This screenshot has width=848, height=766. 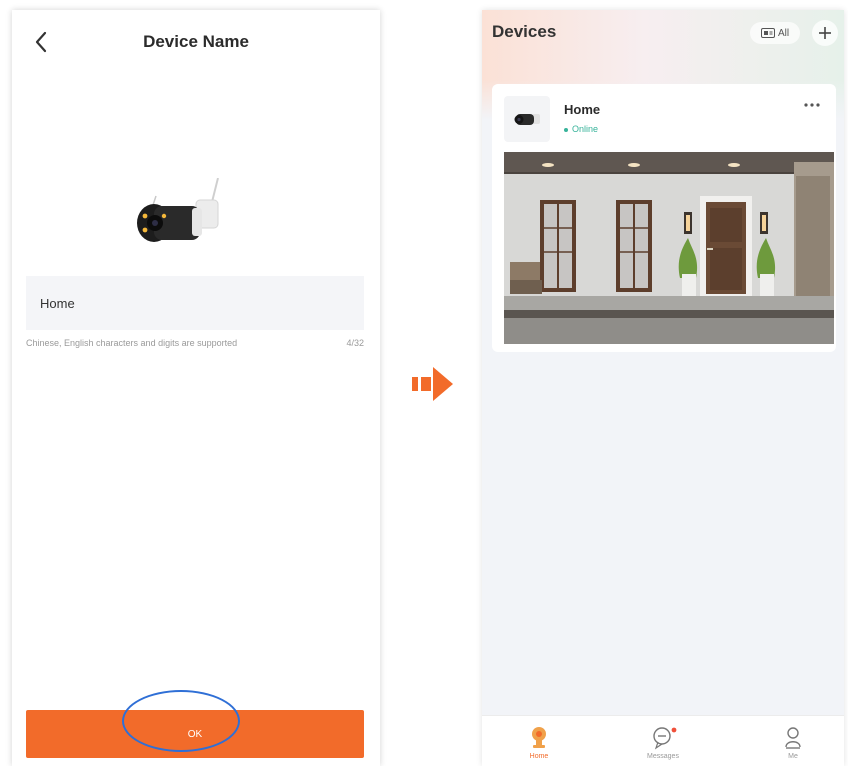 I want to click on more-dots-icon, so click(x=812, y=105).